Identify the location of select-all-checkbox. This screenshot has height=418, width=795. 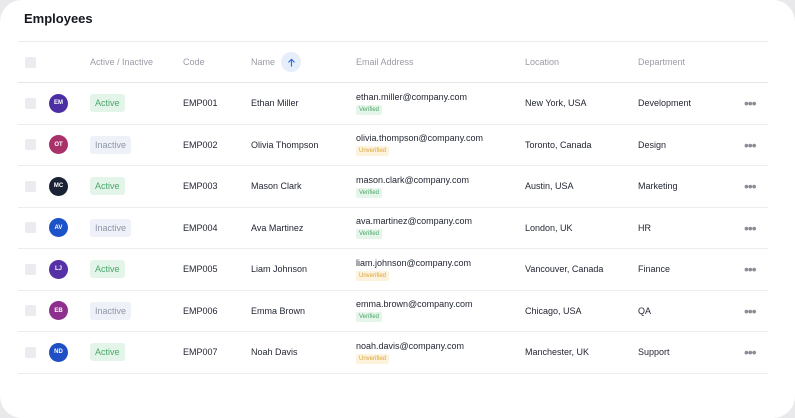
(30, 62).